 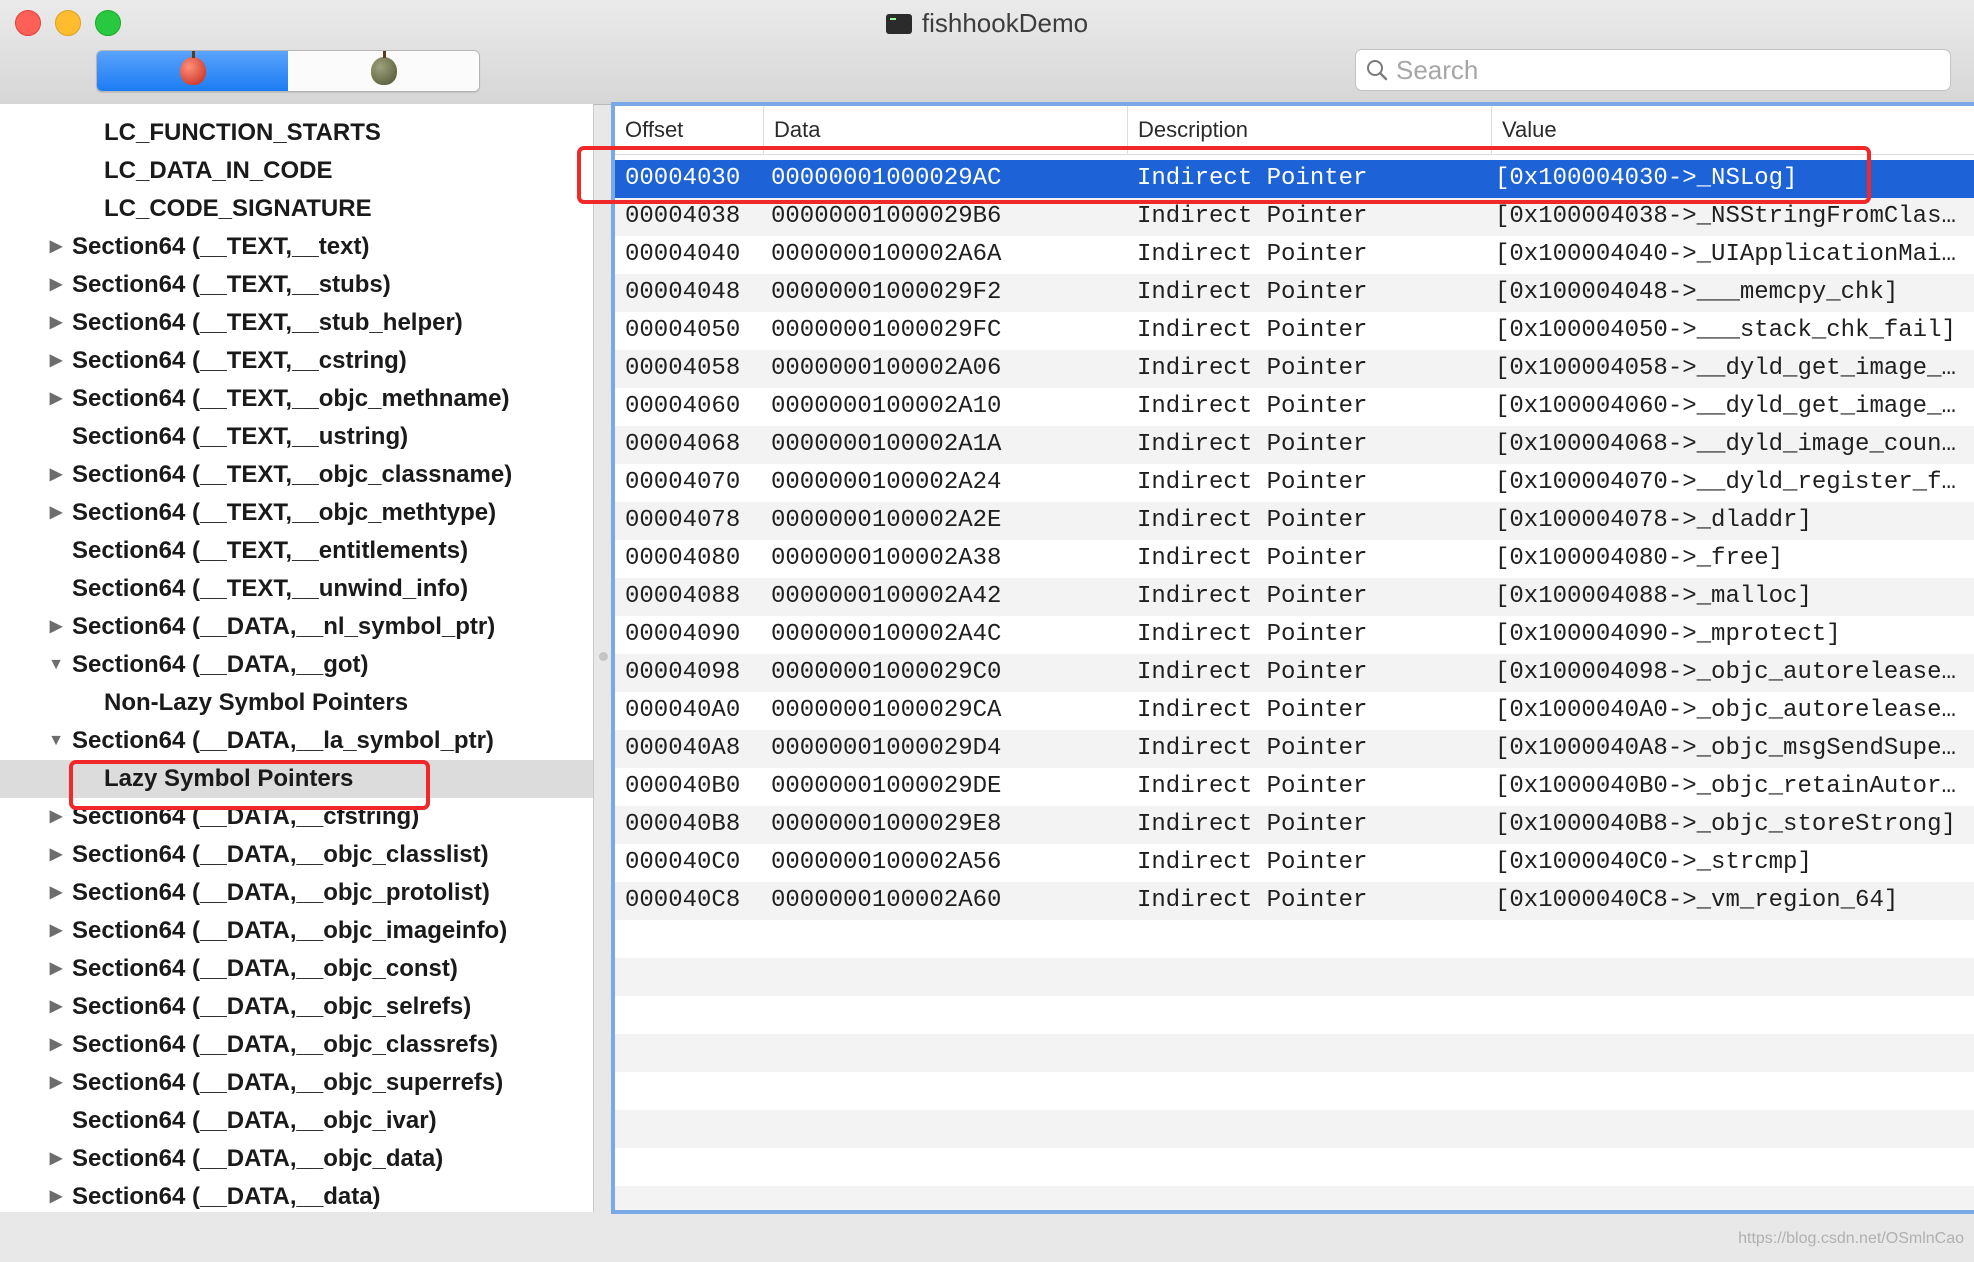 What do you see at coordinates (296, 779) in the screenshot?
I see `sidebar-tree-item: Lazy Symbol Pointers` at bounding box center [296, 779].